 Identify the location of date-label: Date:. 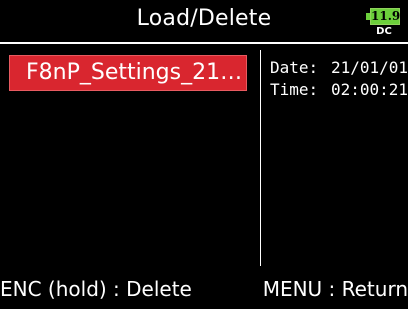
(294, 67).